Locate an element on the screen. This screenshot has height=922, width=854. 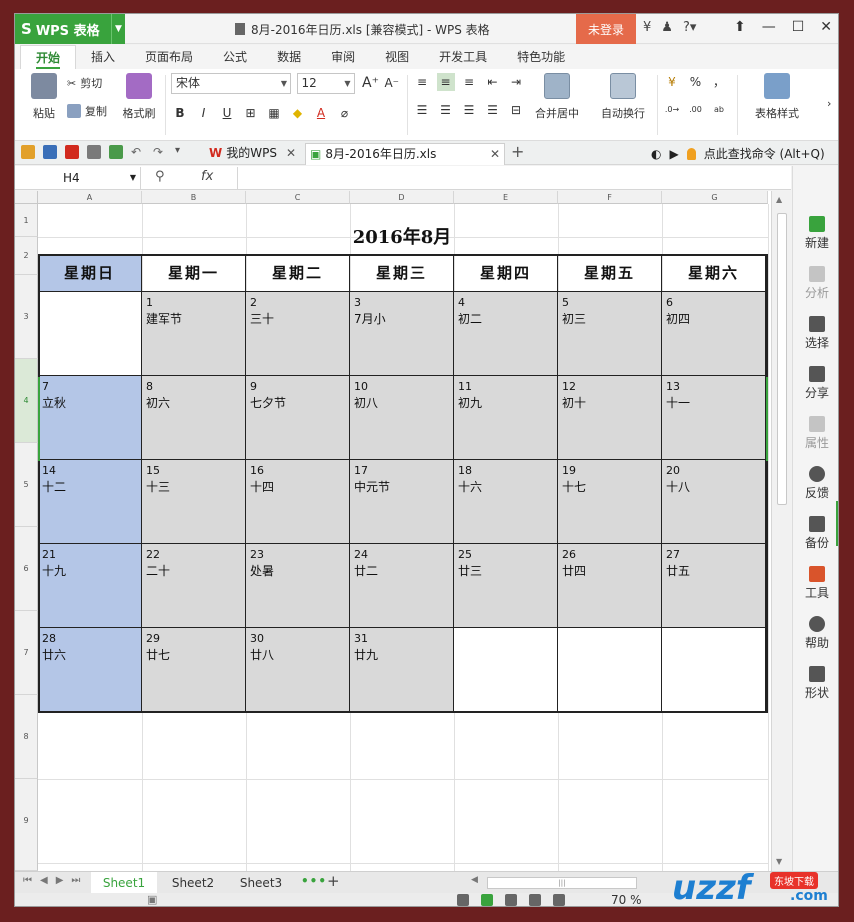
calendar-day-cell: 4 初二 is located at coordinates (506, 334).